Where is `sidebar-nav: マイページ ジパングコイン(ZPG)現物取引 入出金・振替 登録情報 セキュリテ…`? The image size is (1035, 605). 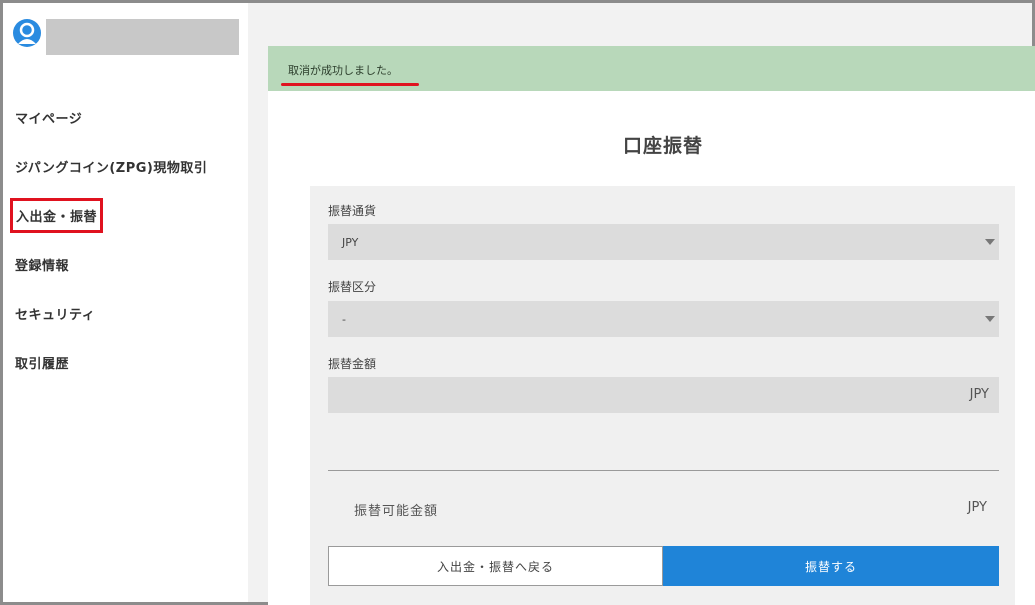 sidebar-nav: マイページ ジパングコイン(ZPG)現物取引 入出金・振替 登録情報 セキュリテ… is located at coordinates (108, 240).